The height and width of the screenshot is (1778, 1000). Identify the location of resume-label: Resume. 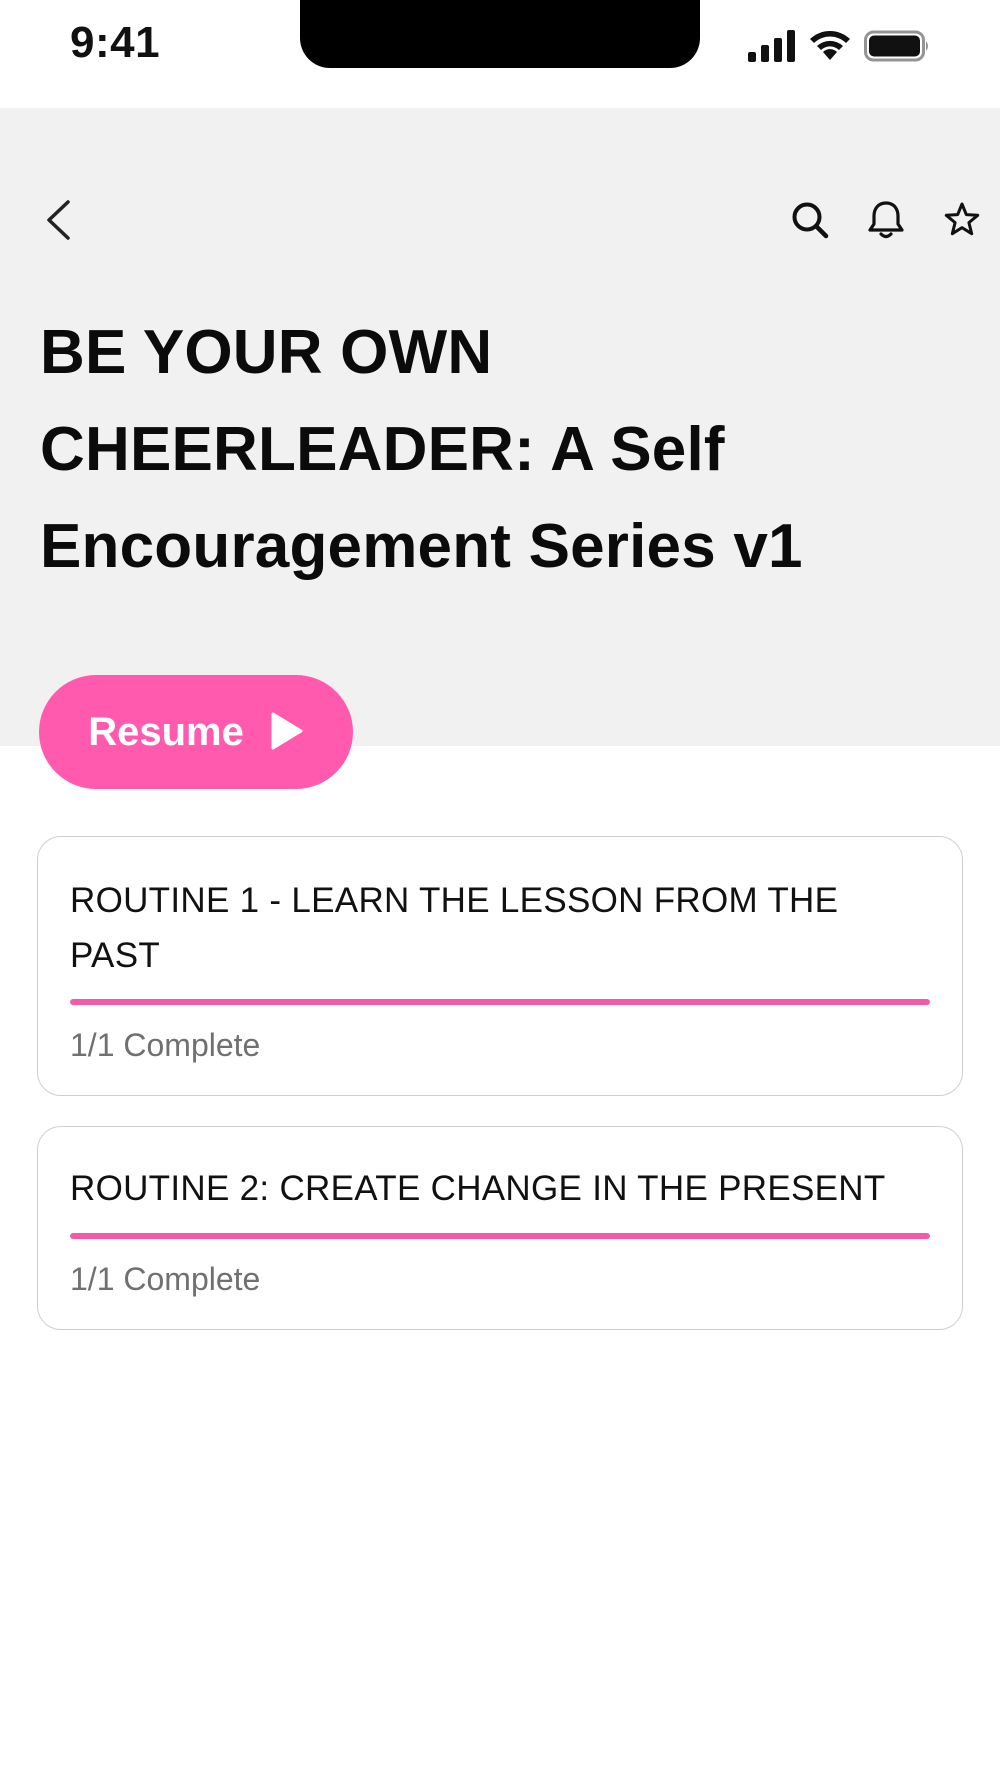
(166, 731).